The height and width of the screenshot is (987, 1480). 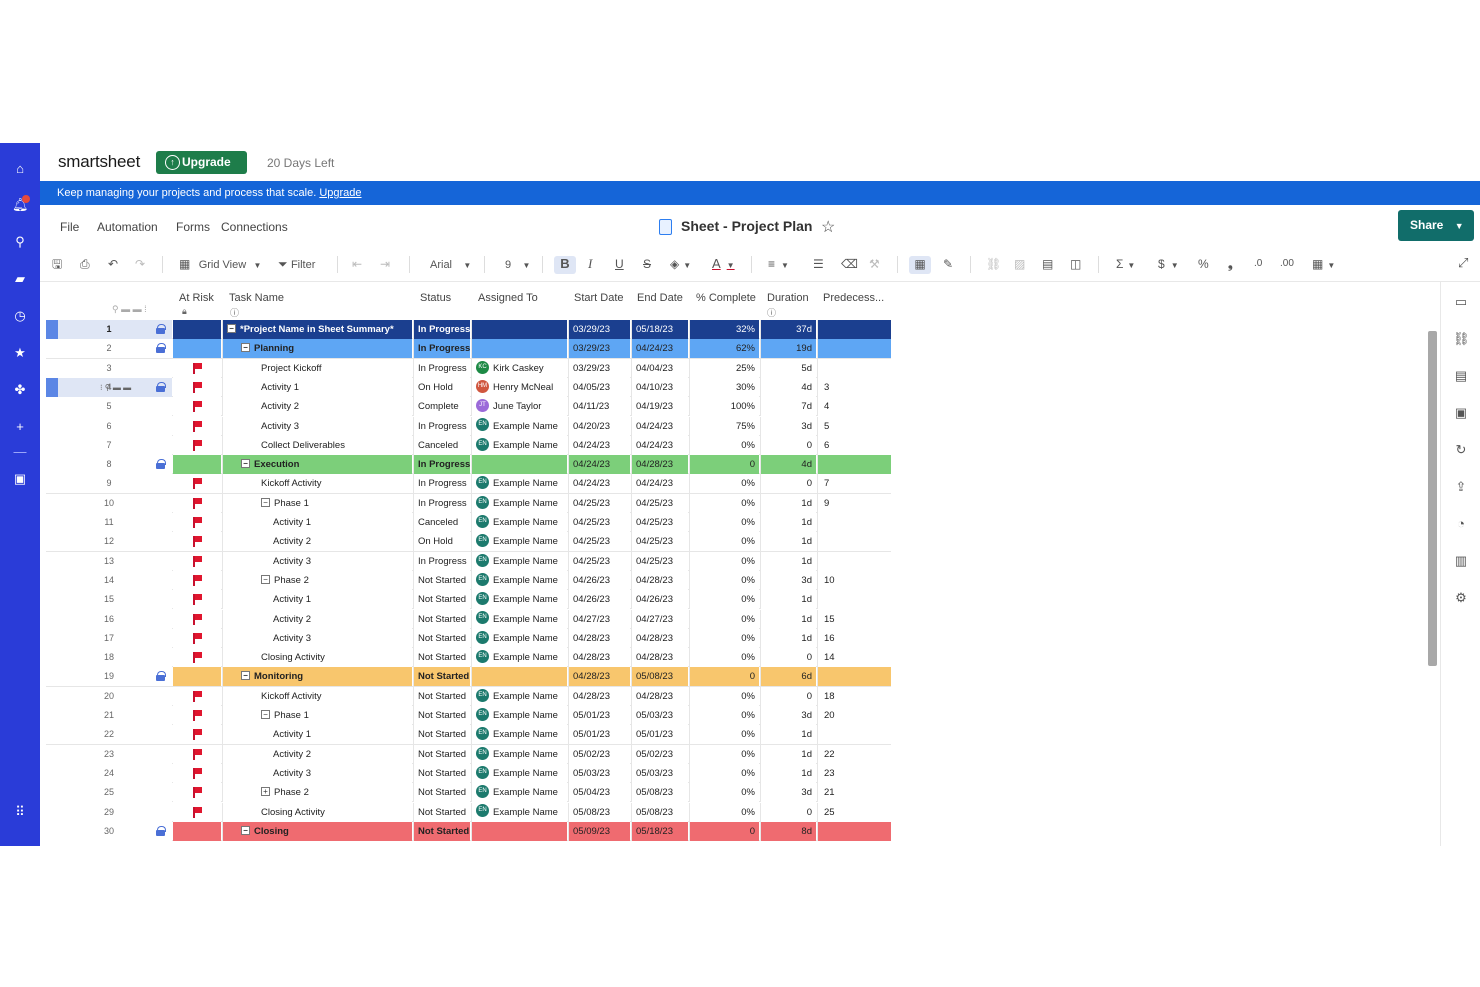 What do you see at coordinates (109, 407) in the screenshot?
I see `row-number: 5` at bounding box center [109, 407].